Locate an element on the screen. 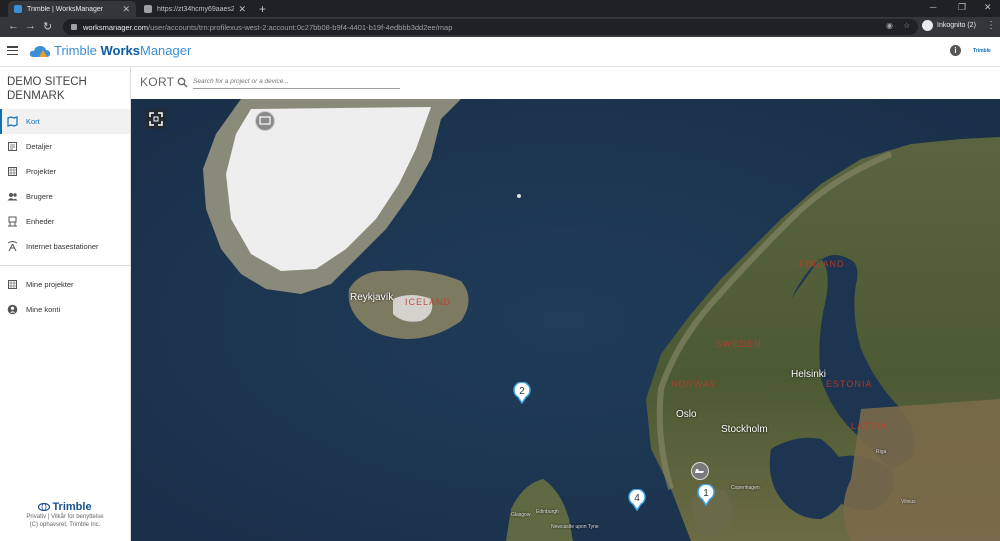 The height and width of the screenshot is (541, 1000). excavator-icon is located at coordinates (699, 471).